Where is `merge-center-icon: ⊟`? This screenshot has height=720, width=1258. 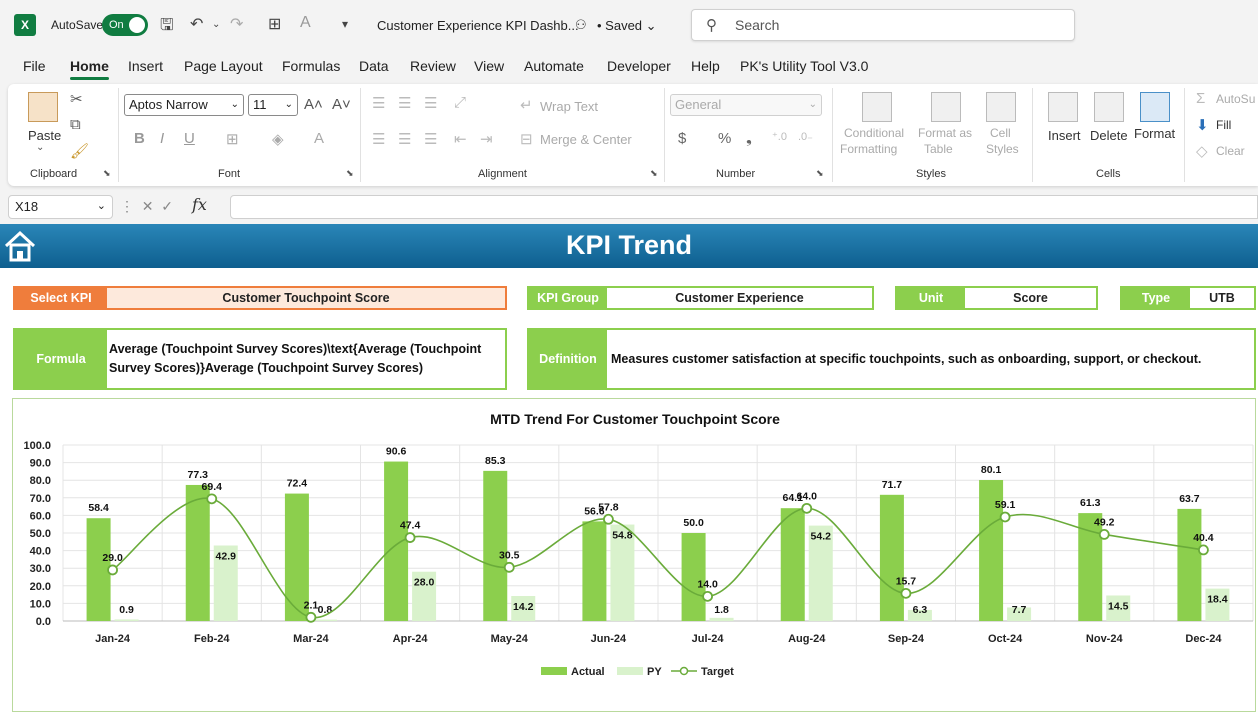 merge-center-icon: ⊟ is located at coordinates (526, 139).